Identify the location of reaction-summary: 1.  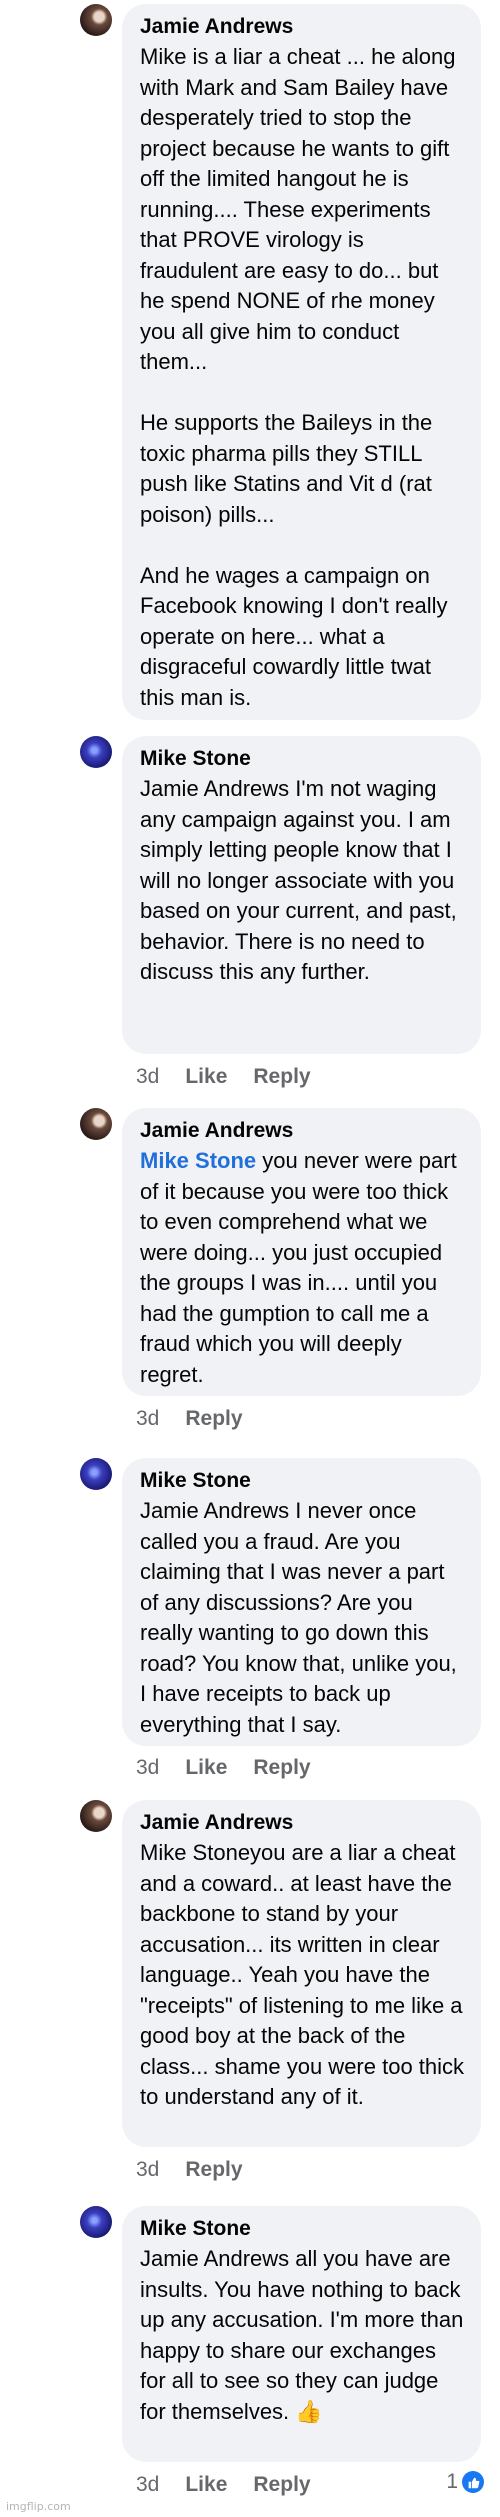
(465, 2482).